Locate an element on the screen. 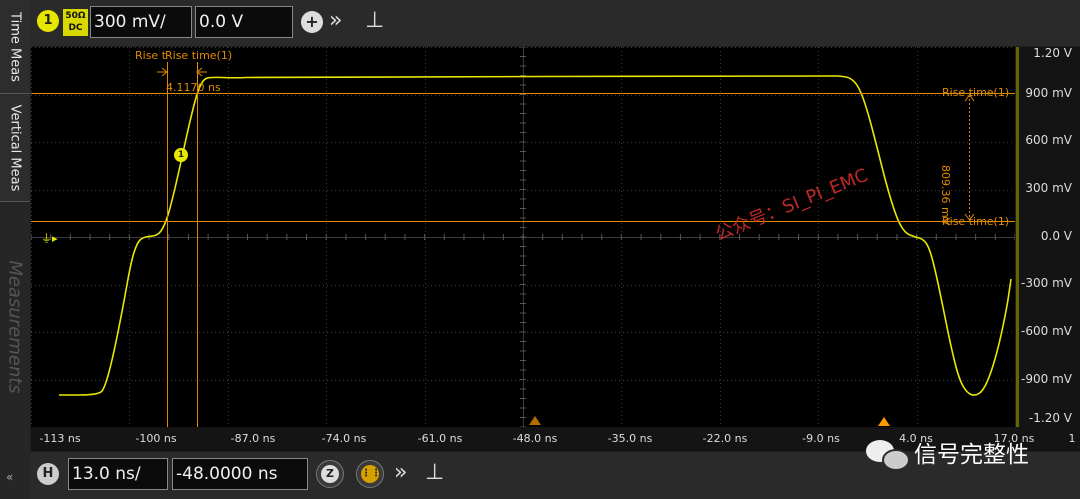  collapse-icon: « is located at coordinates (10, 477).